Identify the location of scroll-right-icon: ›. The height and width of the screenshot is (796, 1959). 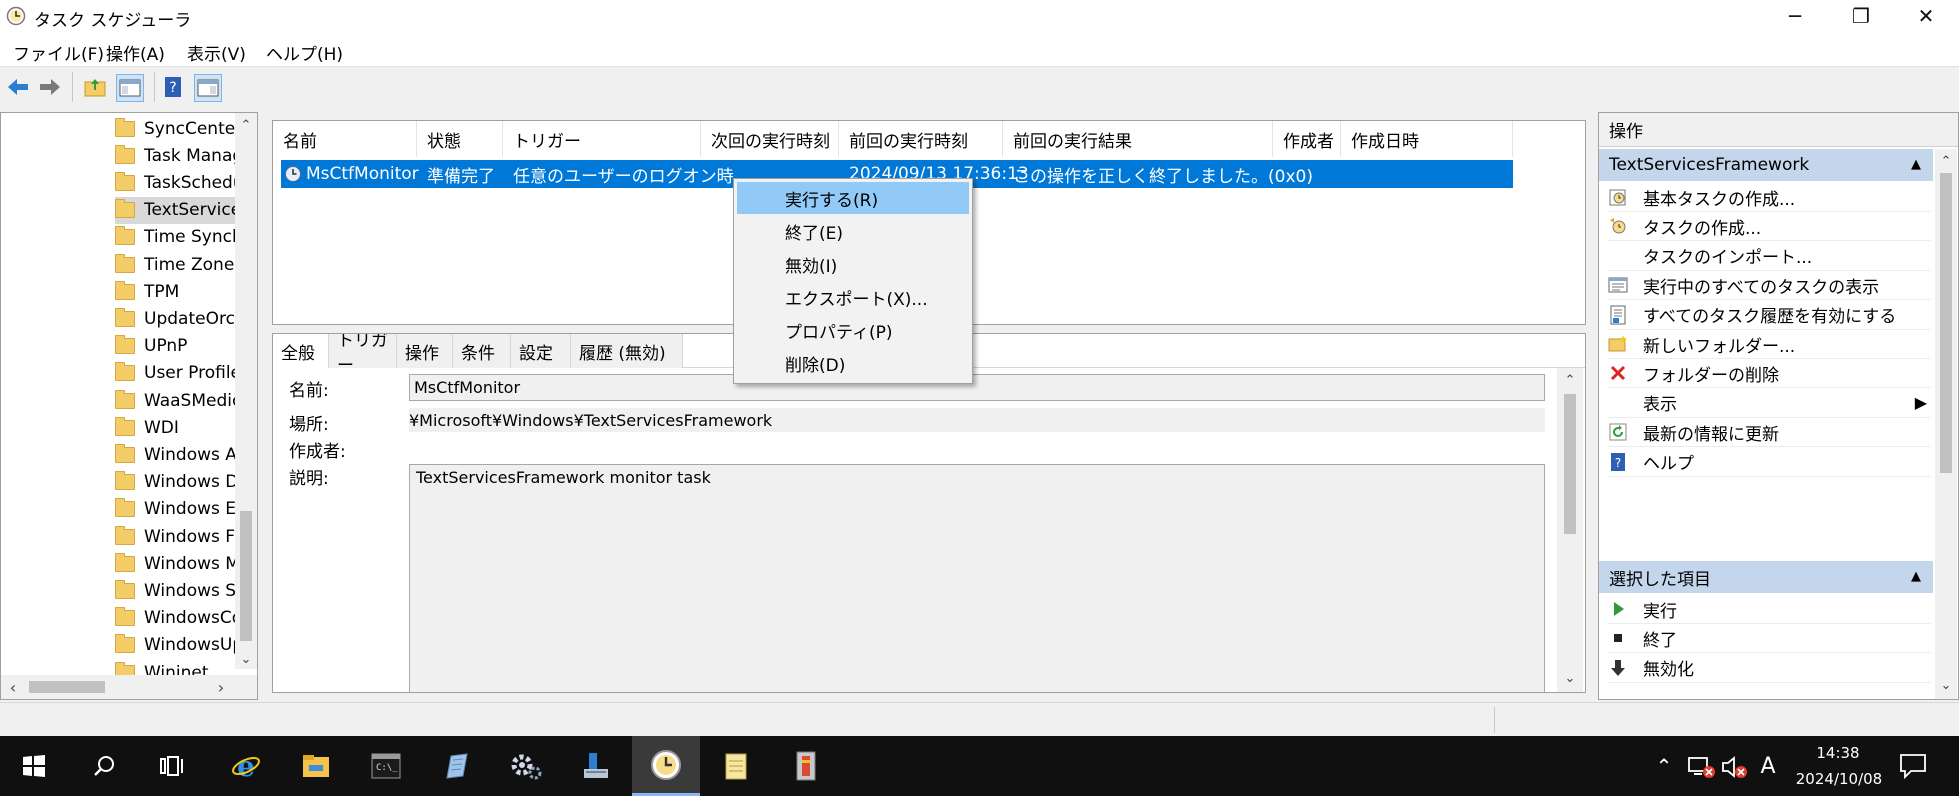
(221, 687).